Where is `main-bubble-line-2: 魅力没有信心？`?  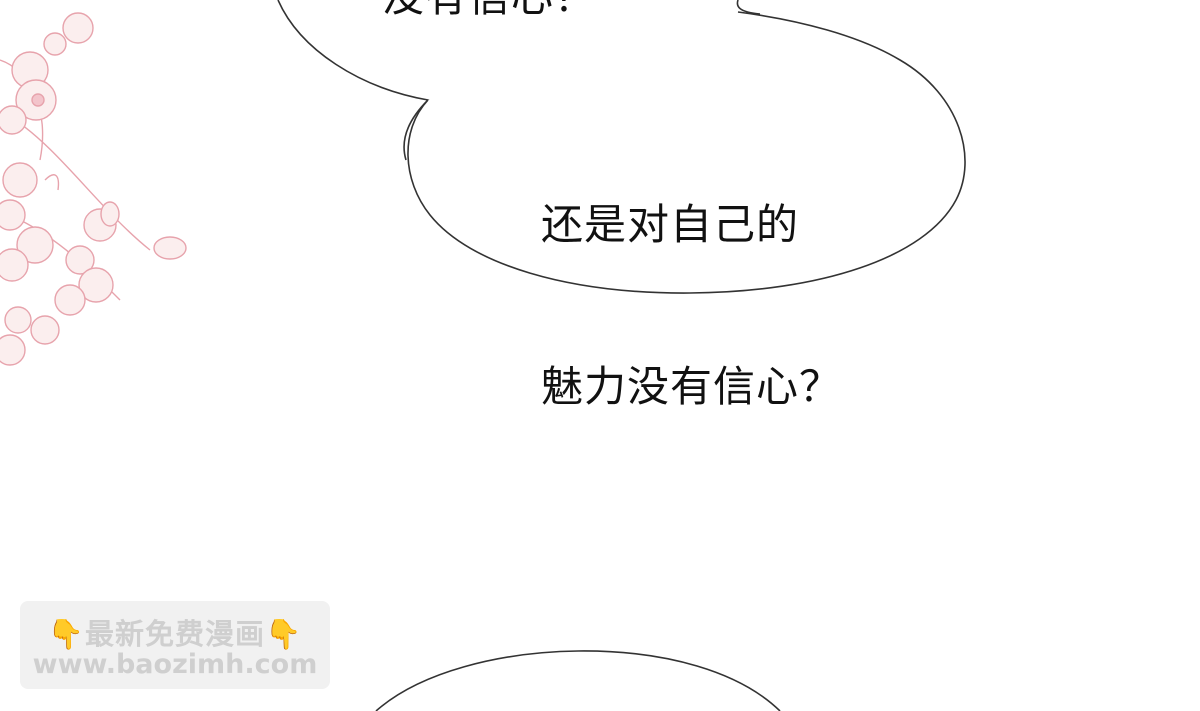
main-bubble-line-2: 魅力没有信心？ is located at coordinates (692, 386).